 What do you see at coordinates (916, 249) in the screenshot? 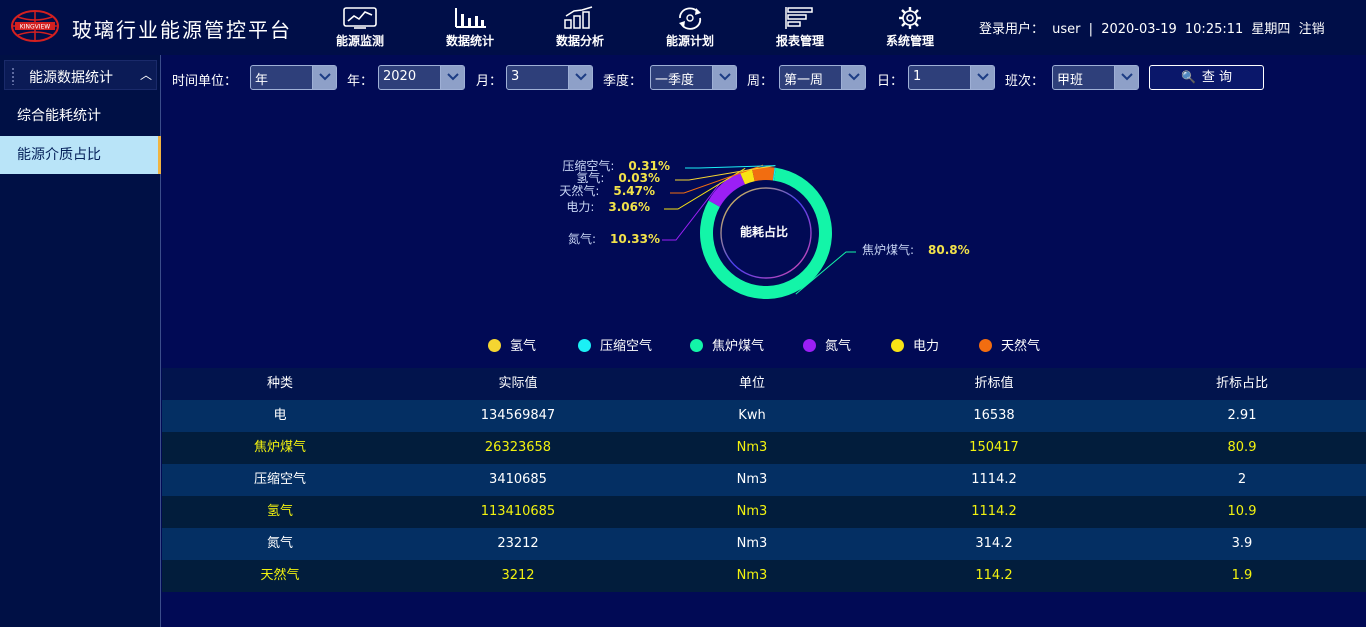
I see `slice-label: 焦炉煤气: 80.8%` at bounding box center [916, 249].